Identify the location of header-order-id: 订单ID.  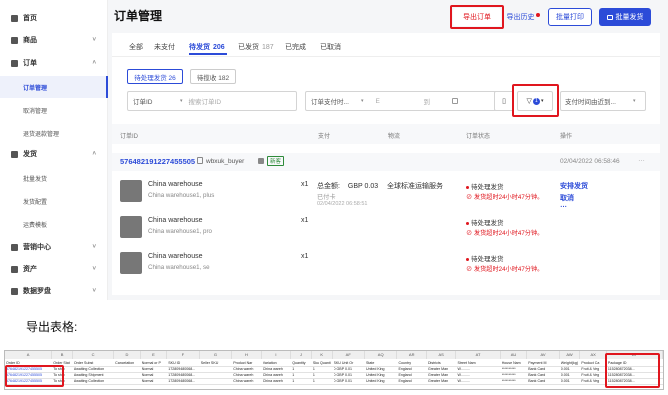
(129, 137).